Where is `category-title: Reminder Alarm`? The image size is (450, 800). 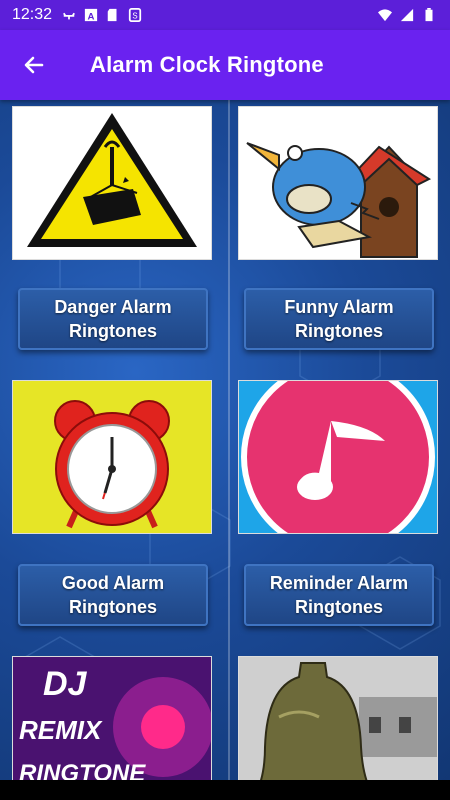 category-title: Reminder Alarm is located at coordinates (339, 583).